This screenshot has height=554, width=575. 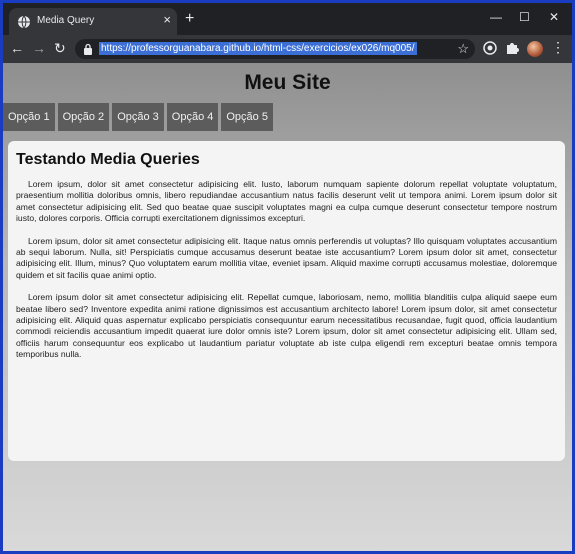 What do you see at coordinates (83, 117) in the screenshot?
I see `menu-item-opcao-2: Opção 2` at bounding box center [83, 117].